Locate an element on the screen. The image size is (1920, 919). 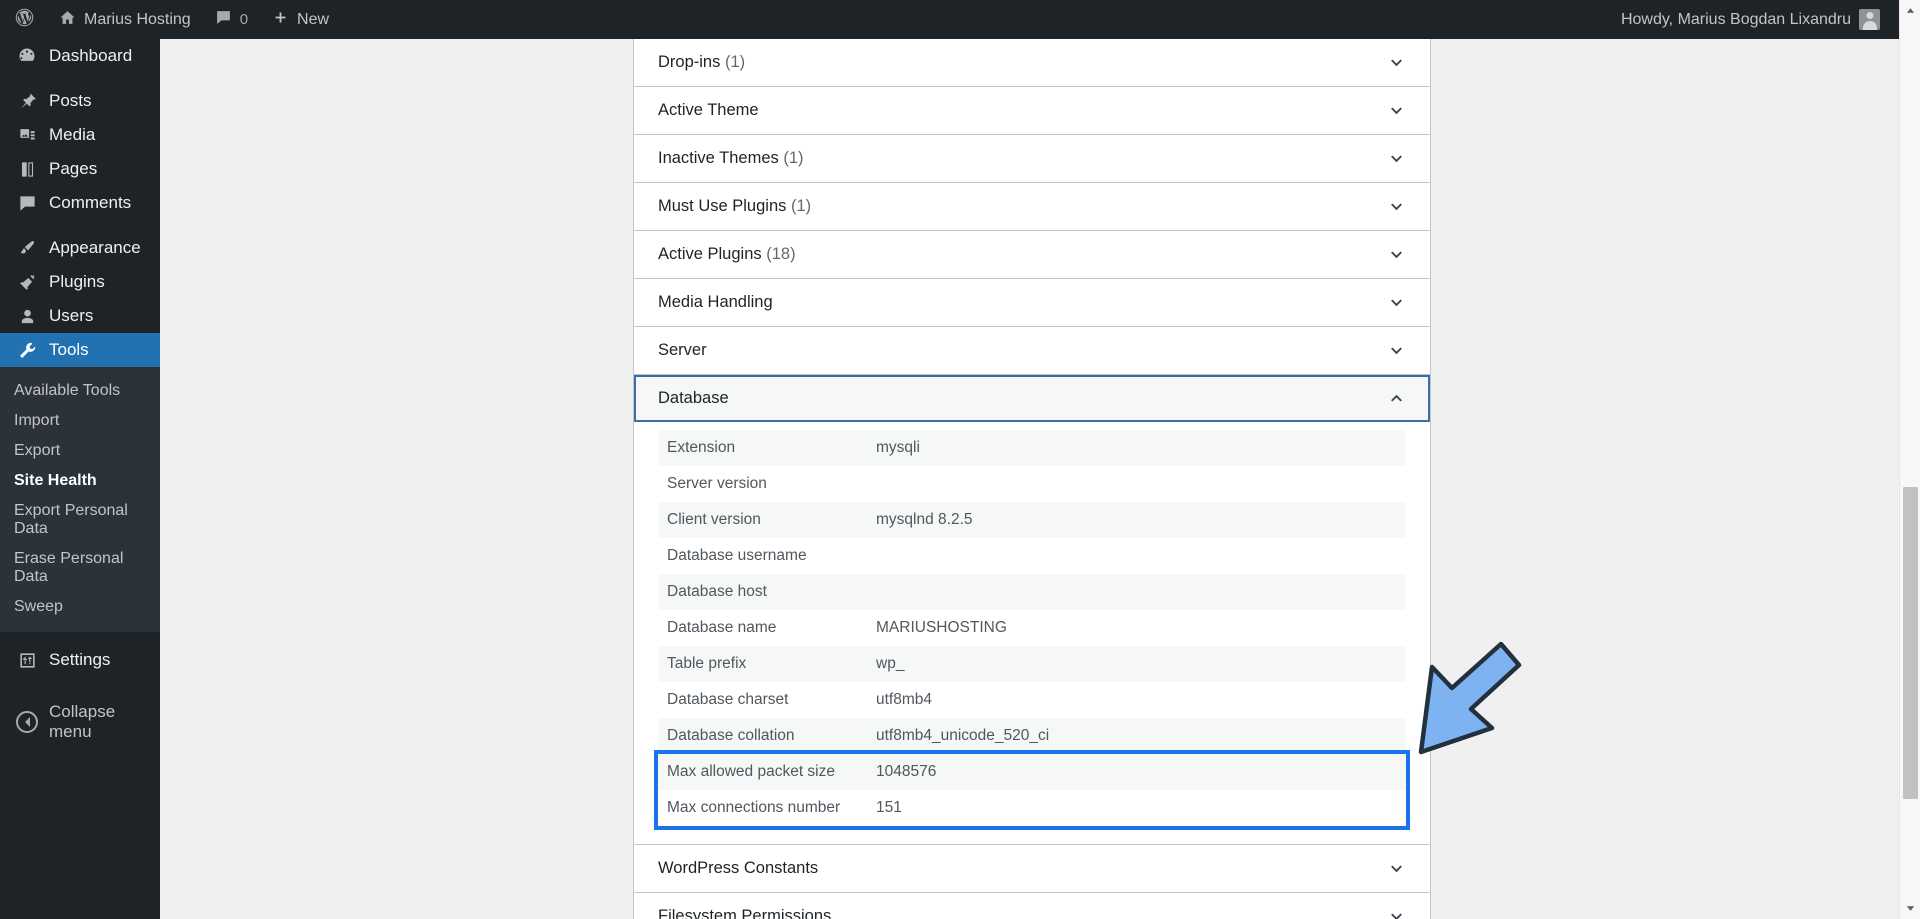
row-value is located at coordinates (1141, 556).